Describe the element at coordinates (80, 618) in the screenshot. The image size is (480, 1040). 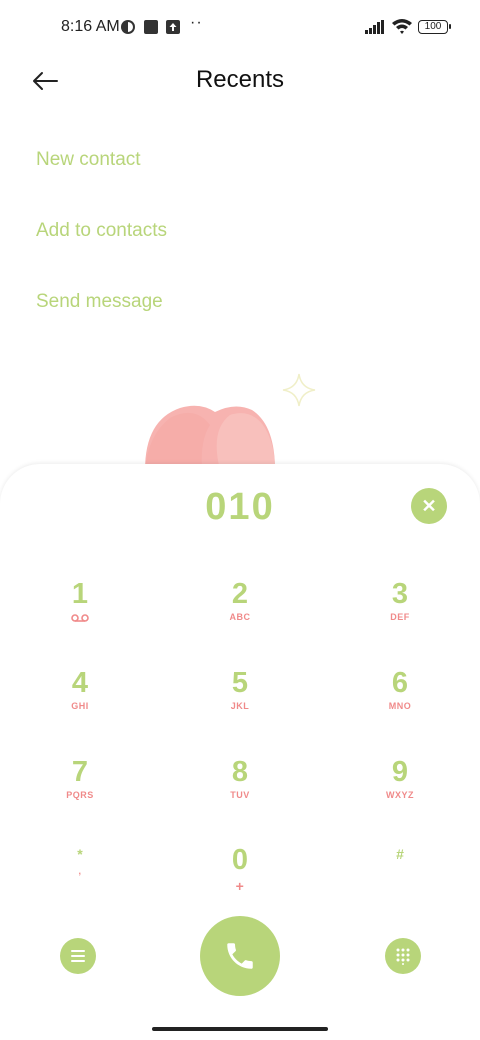
I see `voicemail-icon` at that location.